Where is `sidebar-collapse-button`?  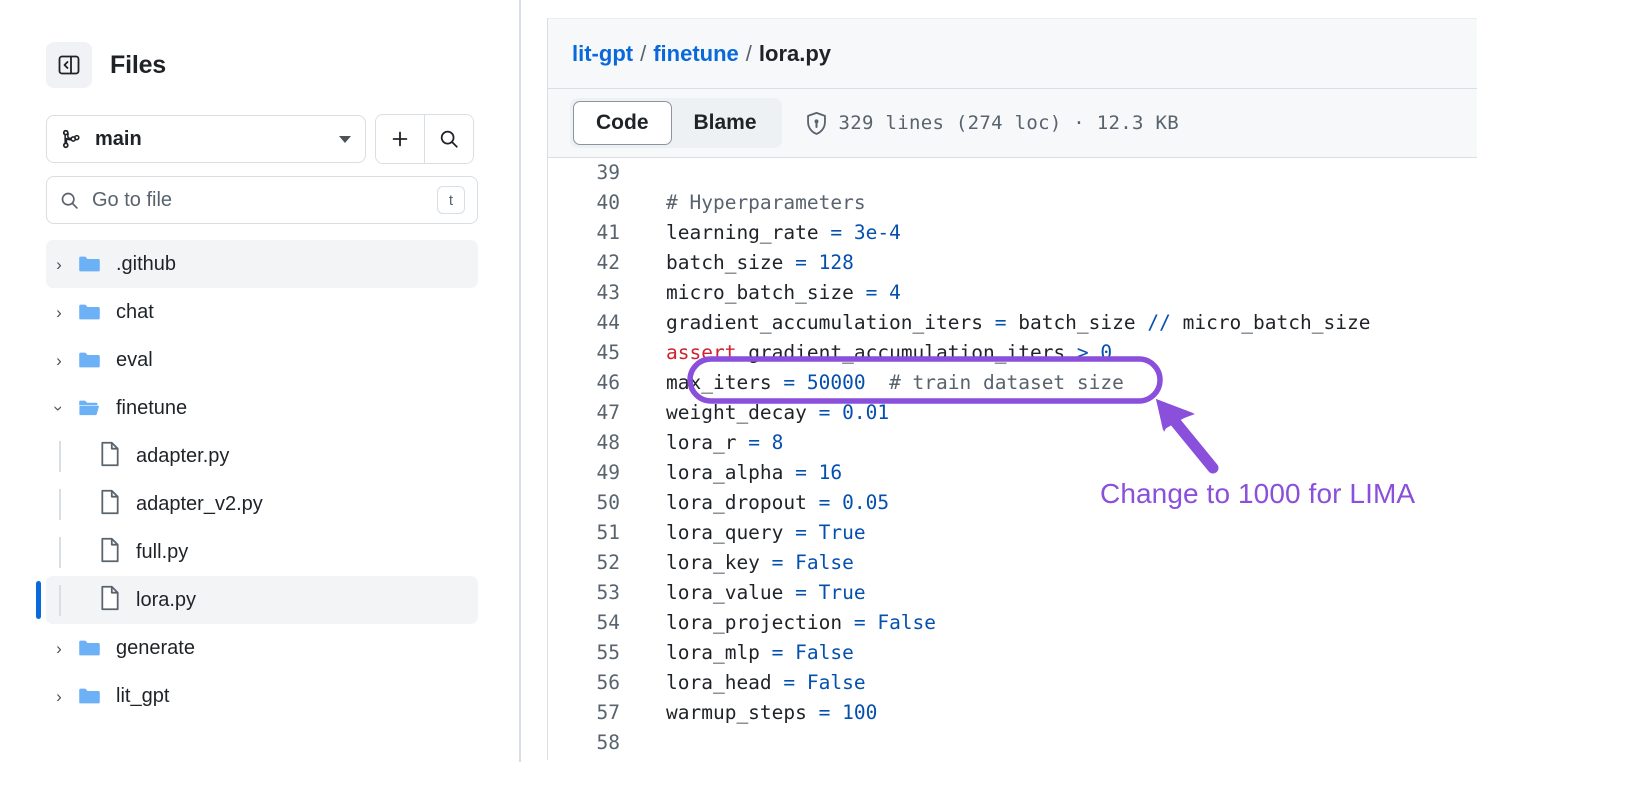
sidebar-collapse-button is located at coordinates (69, 65).